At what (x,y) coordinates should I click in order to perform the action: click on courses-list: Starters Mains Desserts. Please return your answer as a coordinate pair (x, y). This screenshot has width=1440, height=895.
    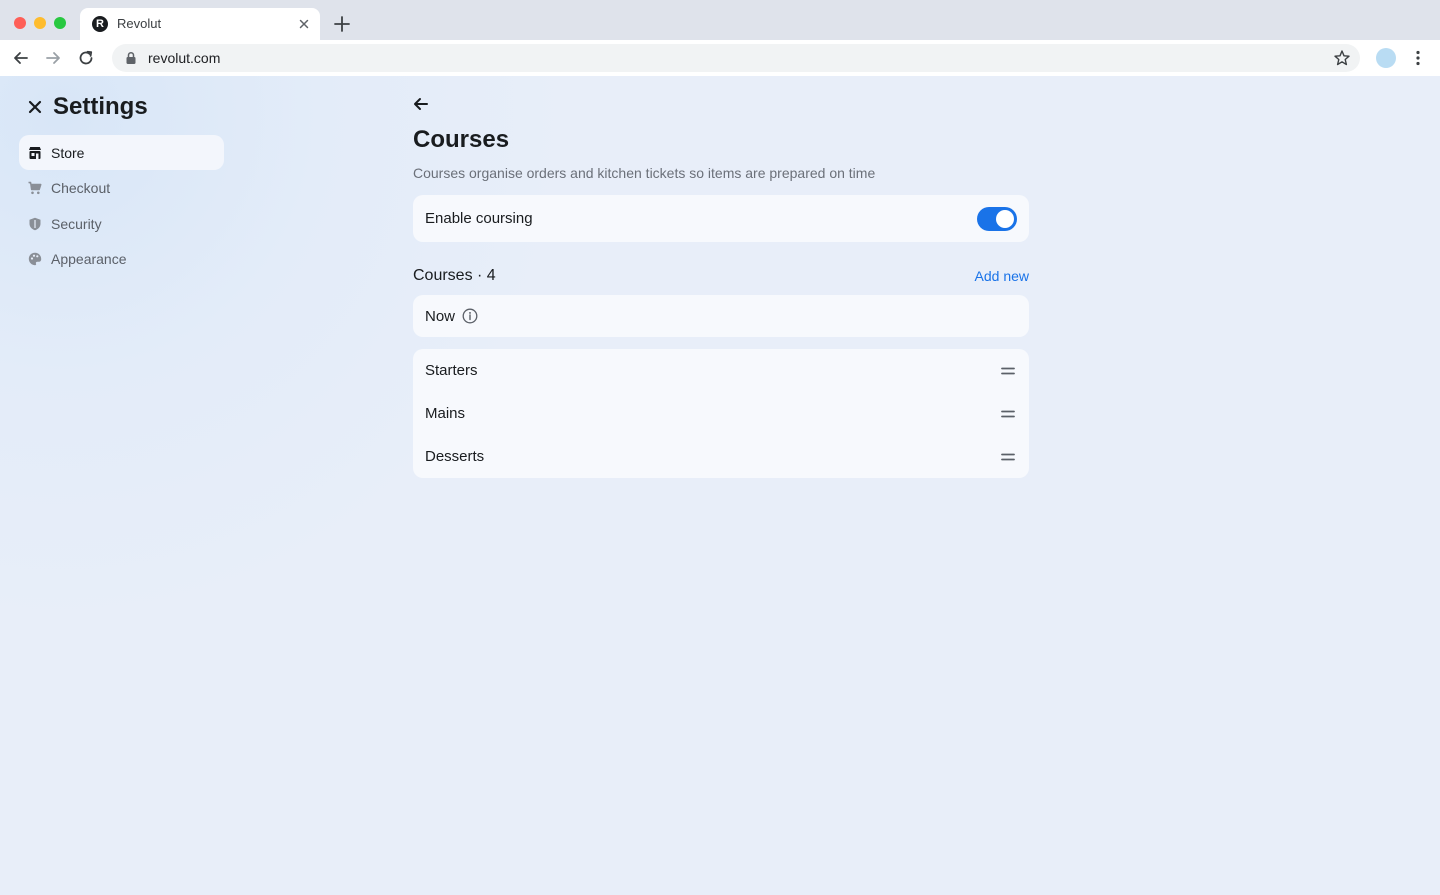
    Looking at the image, I should click on (721, 413).